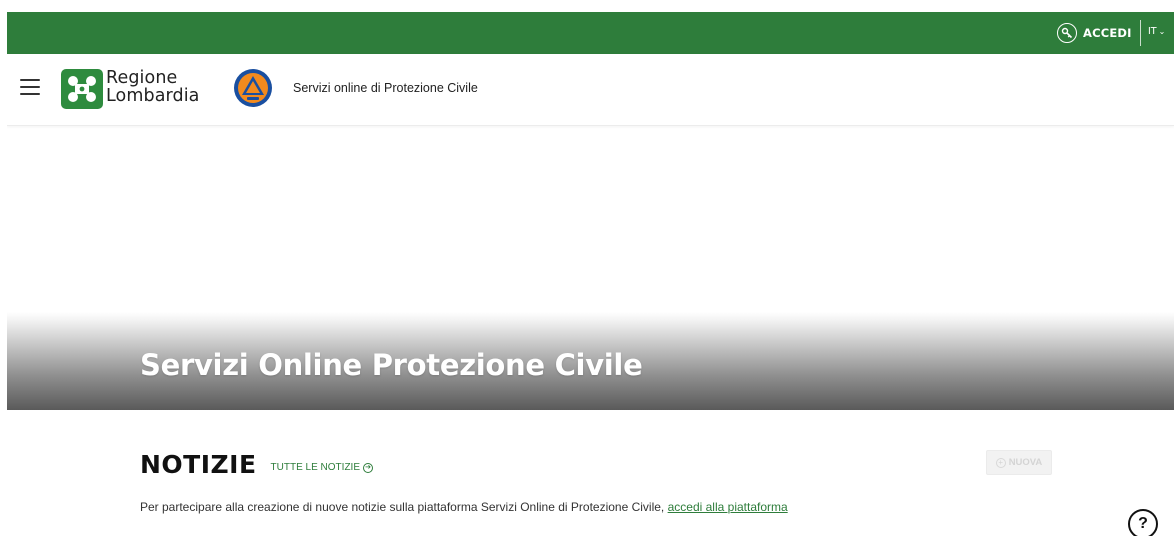 This screenshot has height=536, width=1174. What do you see at coordinates (1107, 33) in the screenshot?
I see `login-label: ACCEDI` at bounding box center [1107, 33].